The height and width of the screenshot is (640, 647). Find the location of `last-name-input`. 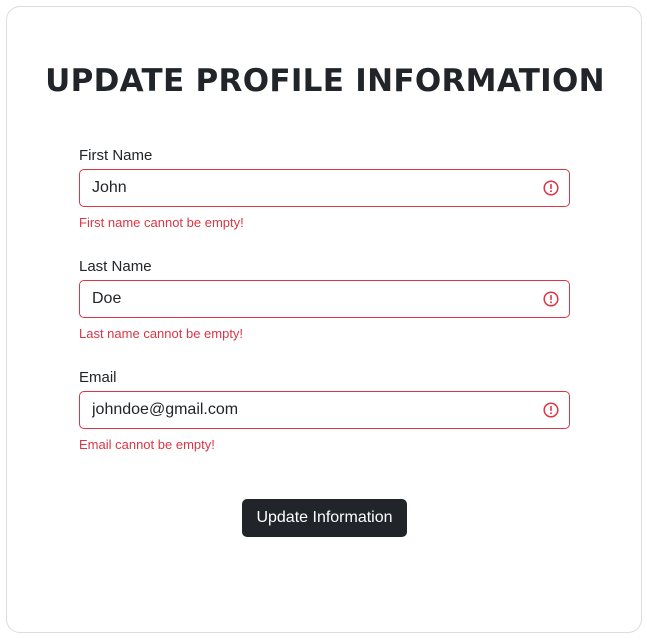

last-name-input is located at coordinates (324, 299).